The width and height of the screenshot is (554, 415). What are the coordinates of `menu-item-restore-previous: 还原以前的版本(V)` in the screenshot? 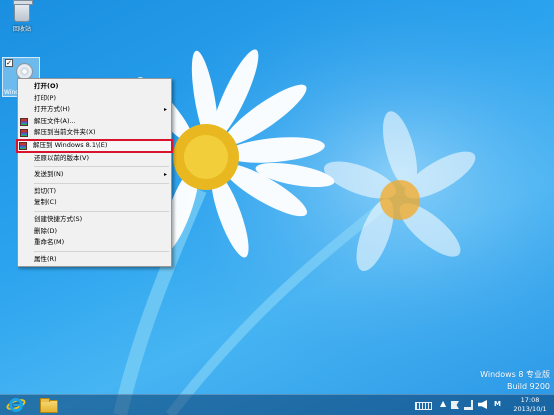 It's located at (94, 159).